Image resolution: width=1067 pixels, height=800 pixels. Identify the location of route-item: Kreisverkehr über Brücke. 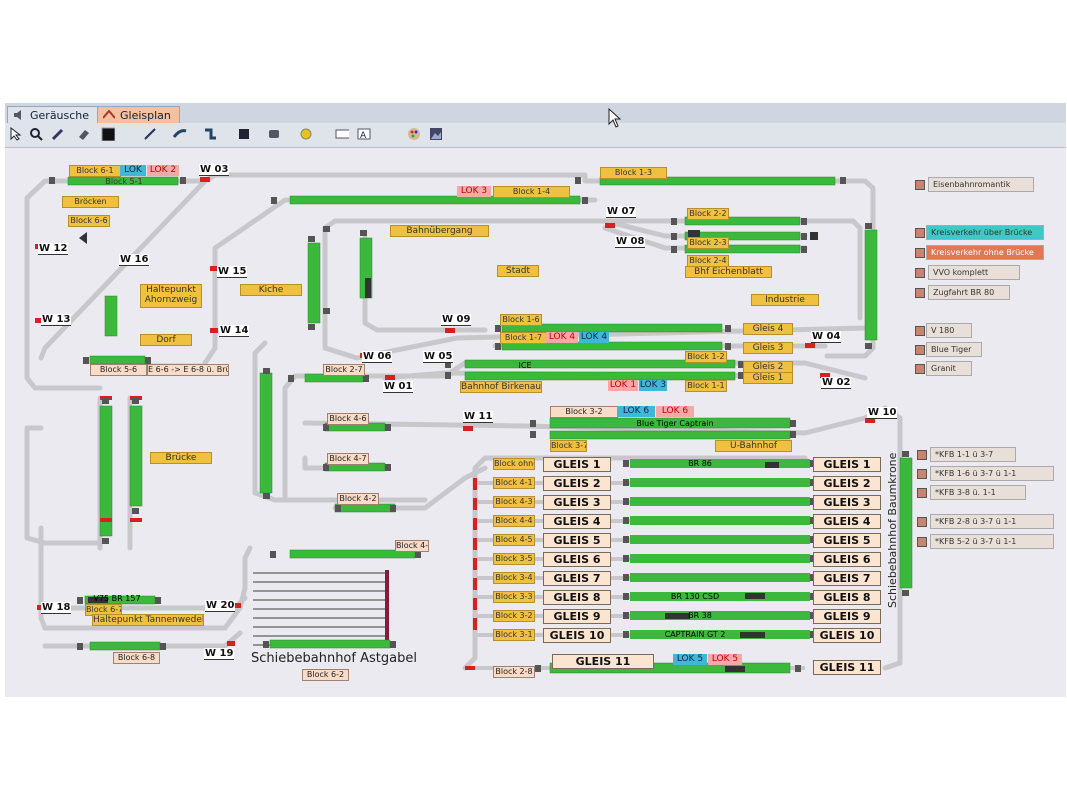
(985, 232).